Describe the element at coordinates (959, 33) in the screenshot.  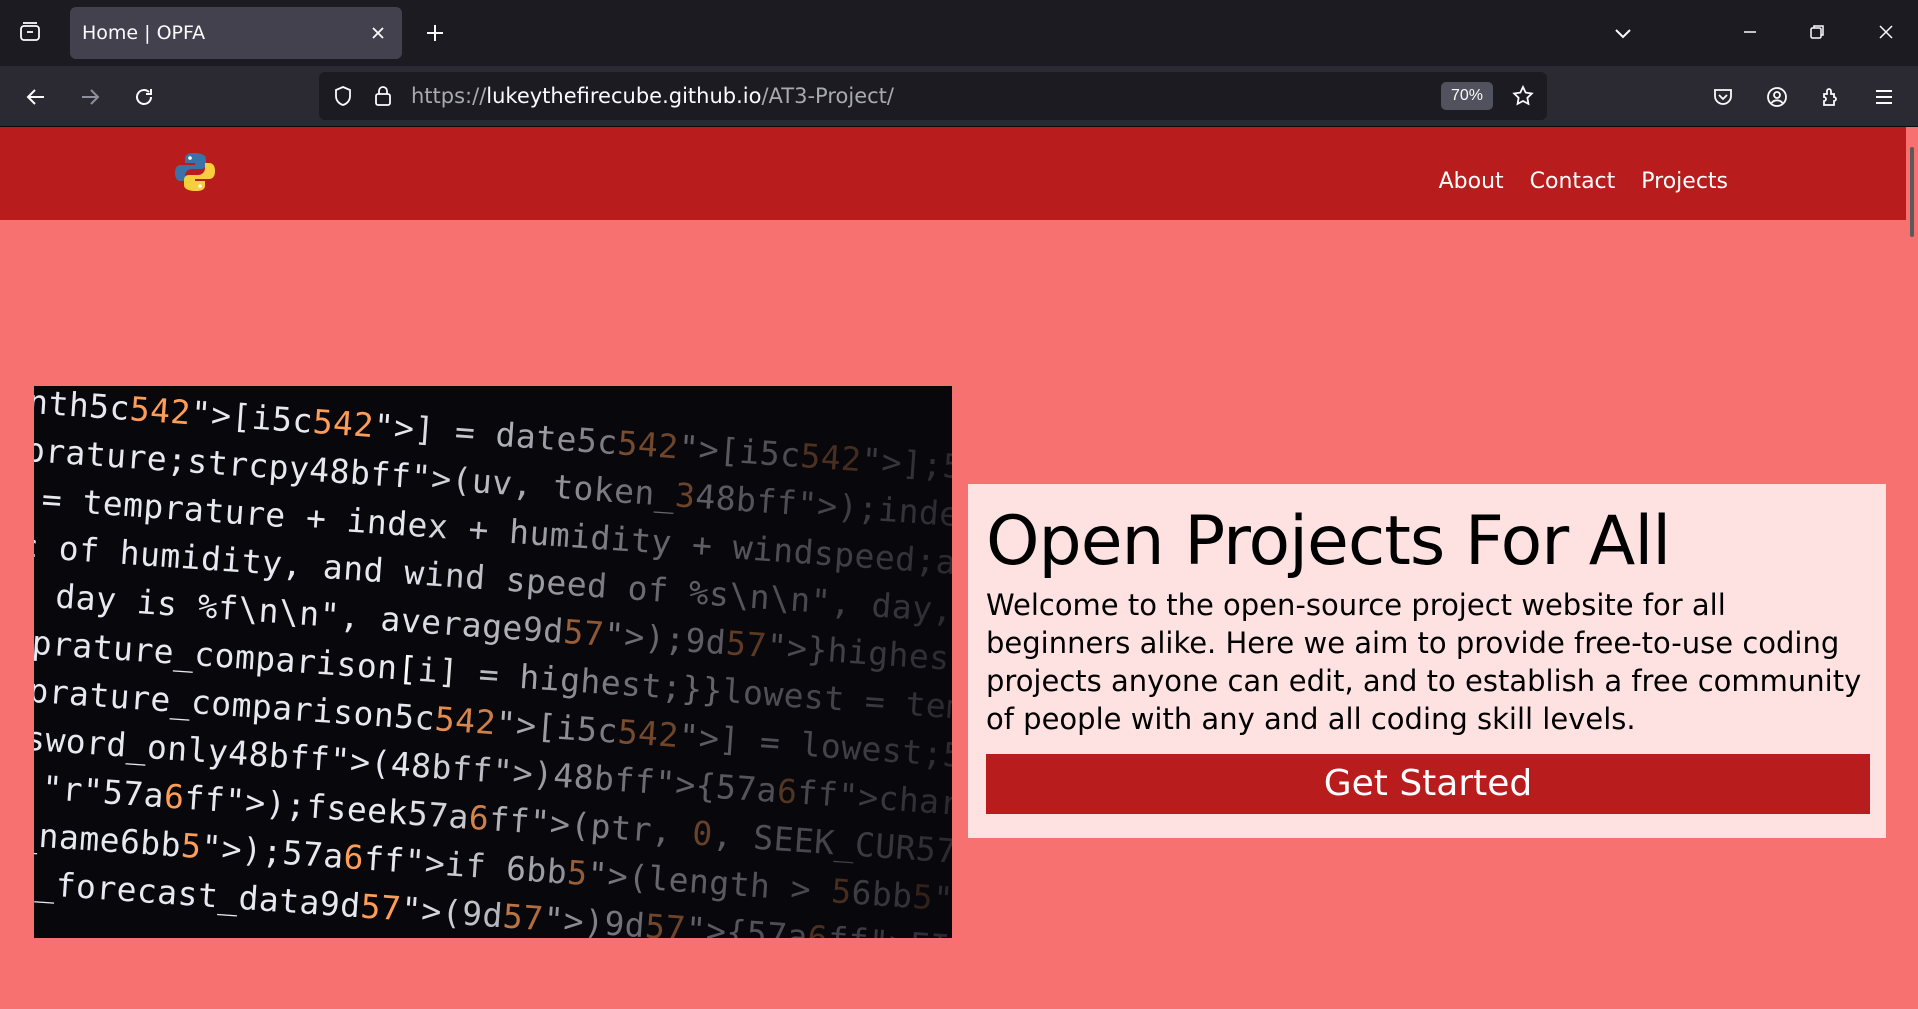
I see `tab-strip: Home | OPFA` at that location.